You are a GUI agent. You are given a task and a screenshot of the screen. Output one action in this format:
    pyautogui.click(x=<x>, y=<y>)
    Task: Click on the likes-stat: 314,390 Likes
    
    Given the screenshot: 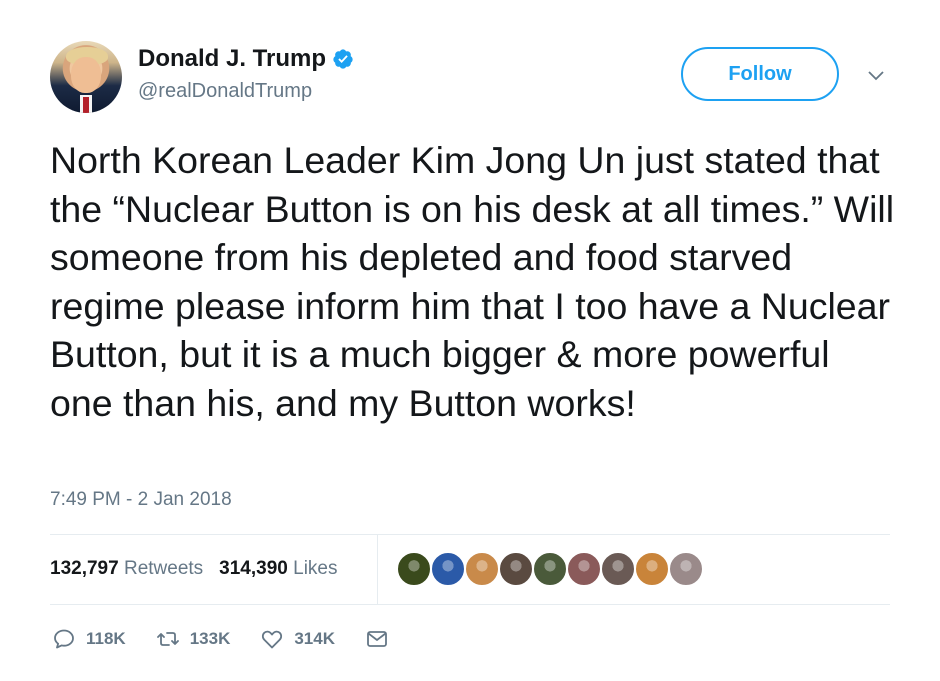 What is the action you would take?
    pyautogui.click(x=278, y=569)
    